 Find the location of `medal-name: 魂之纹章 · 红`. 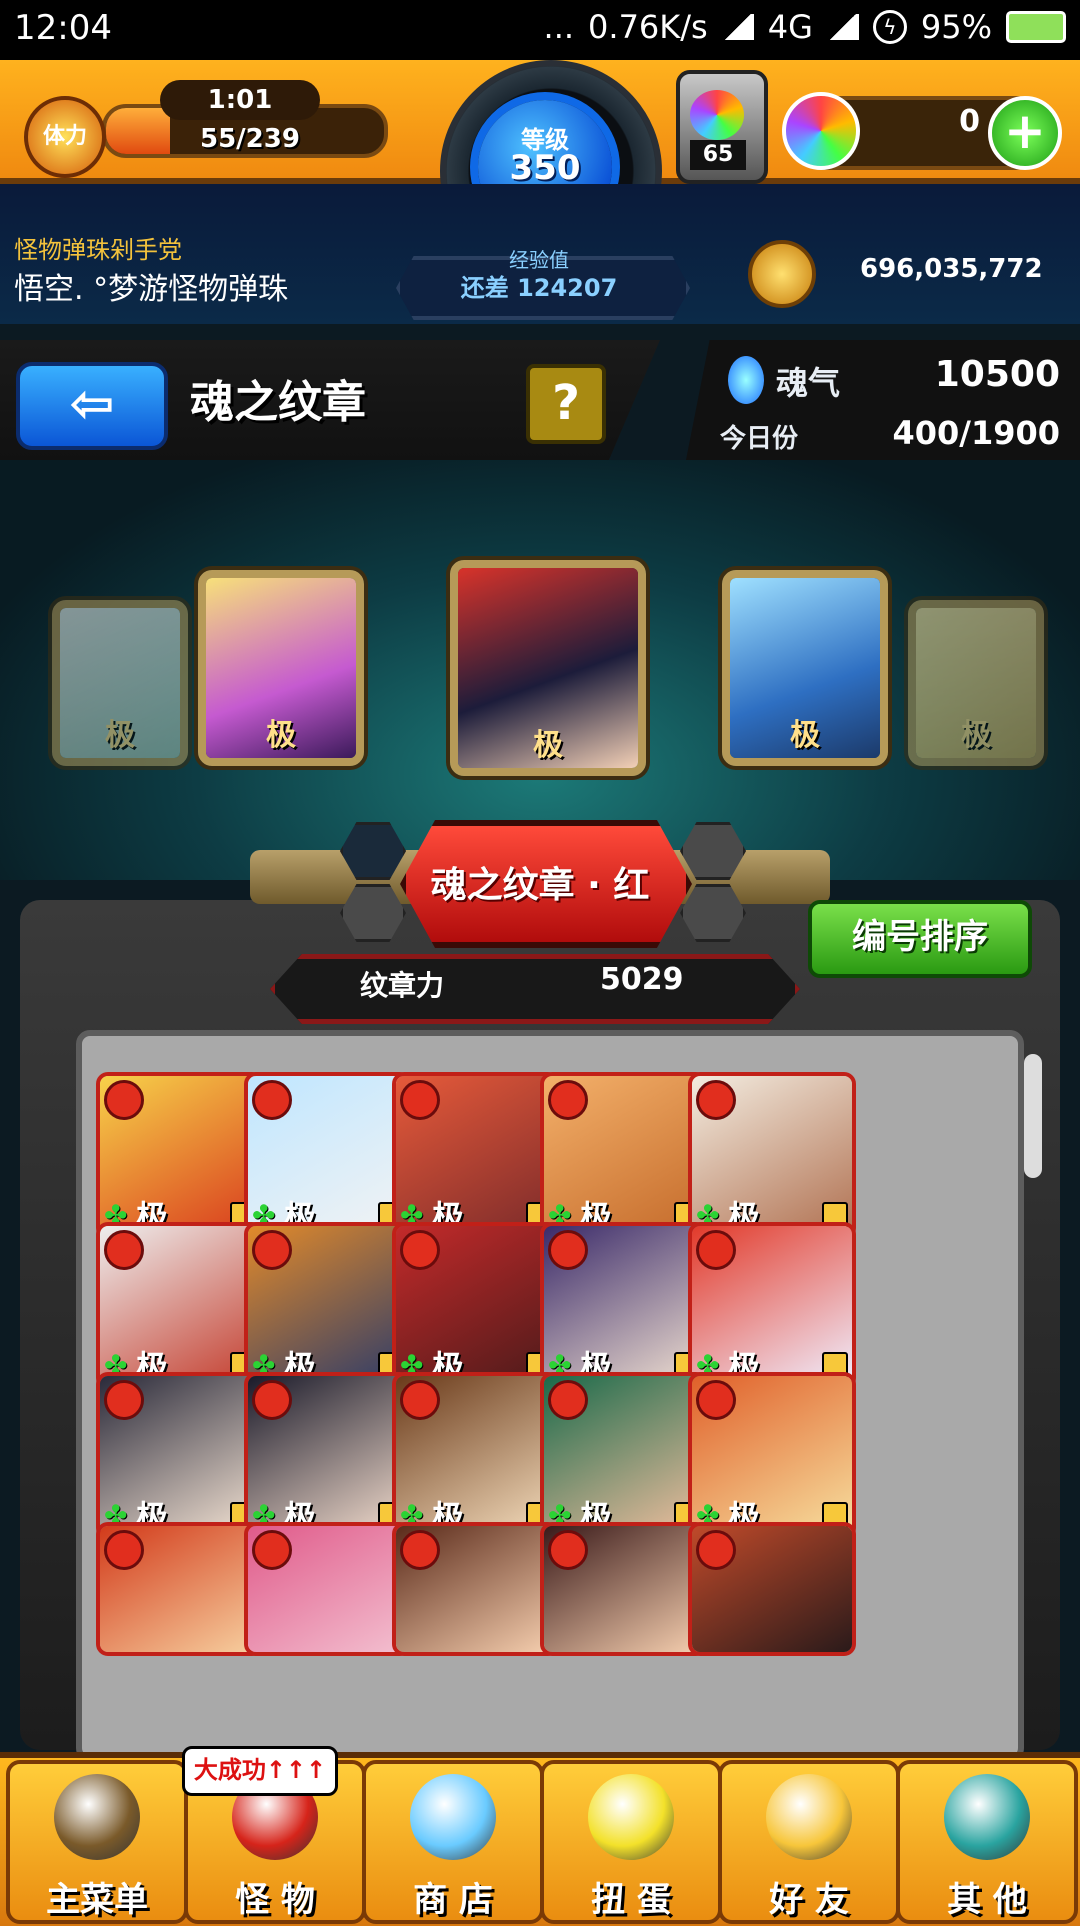

medal-name: 魂之纹章 · 红 is located at coordinates (540, 885).